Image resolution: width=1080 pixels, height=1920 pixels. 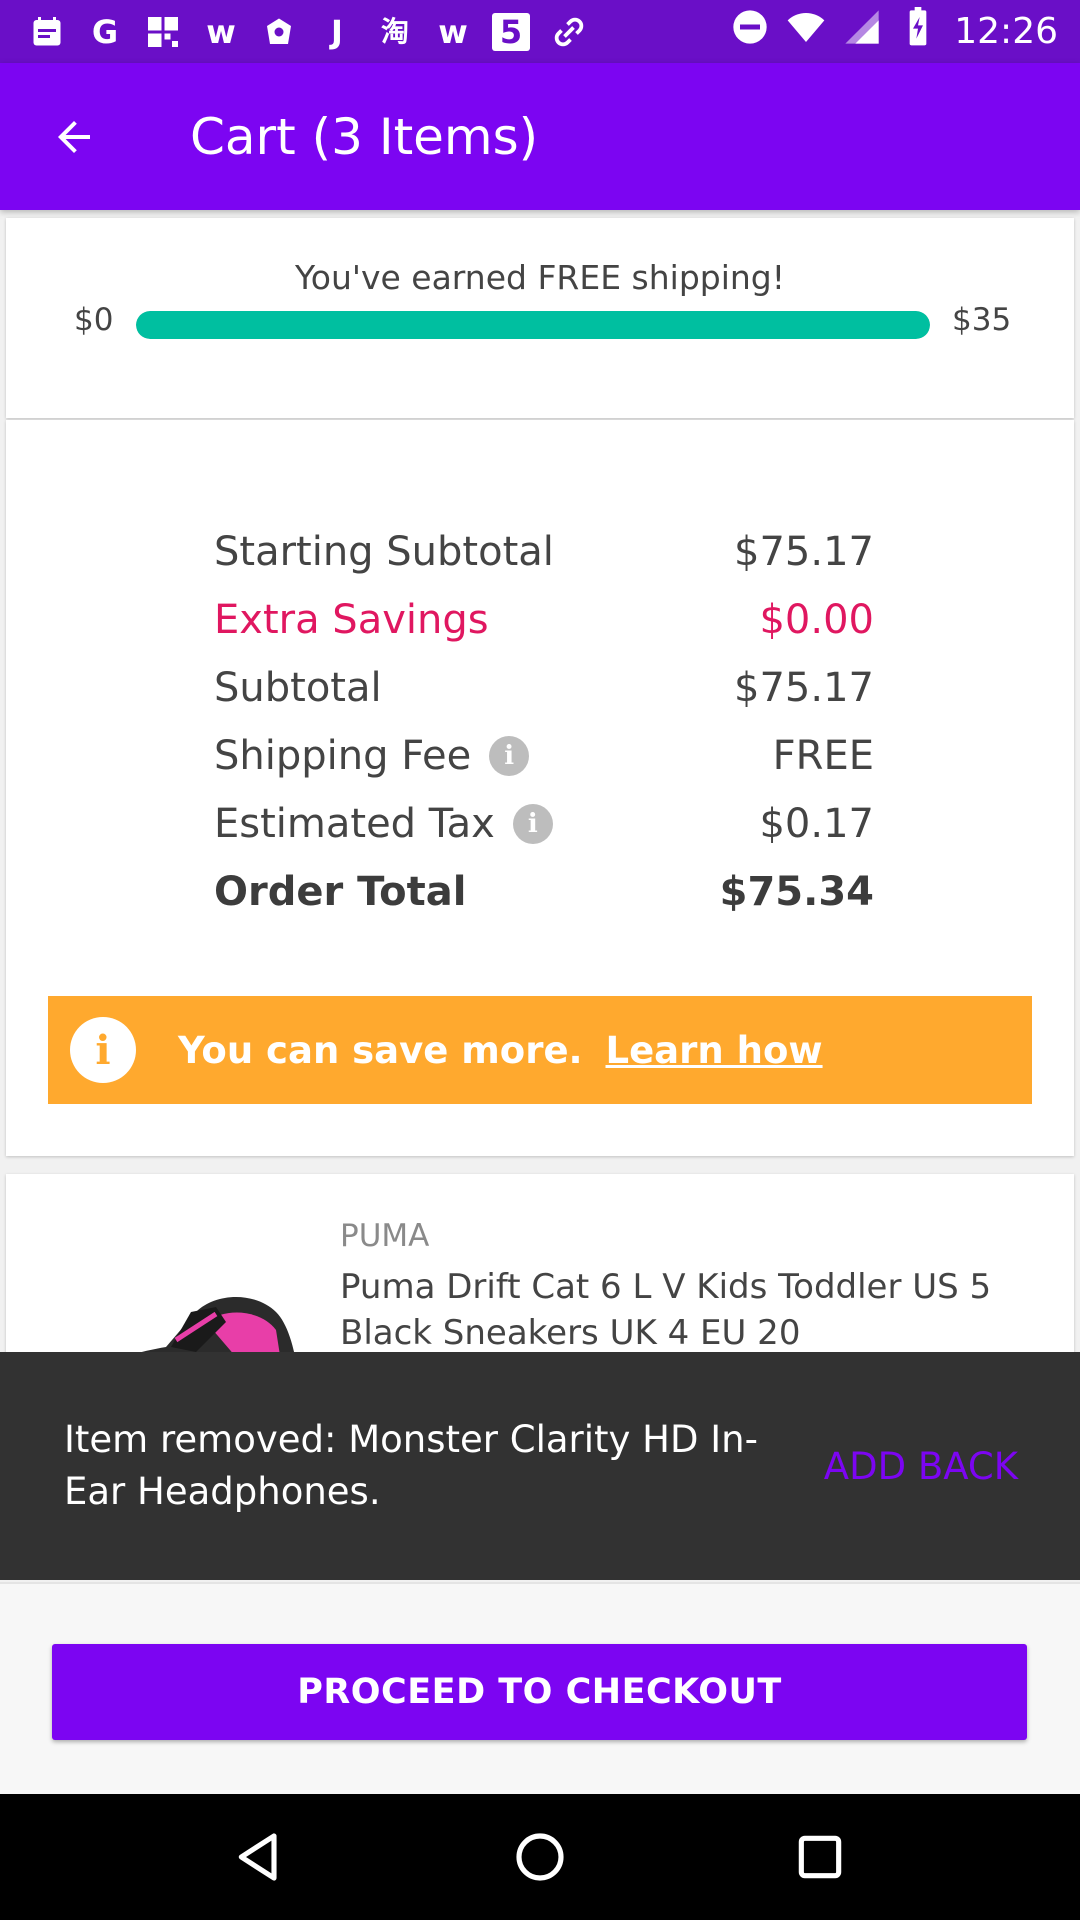 I want to click on taobao-icon: 淘, so click(x=394, y=31).